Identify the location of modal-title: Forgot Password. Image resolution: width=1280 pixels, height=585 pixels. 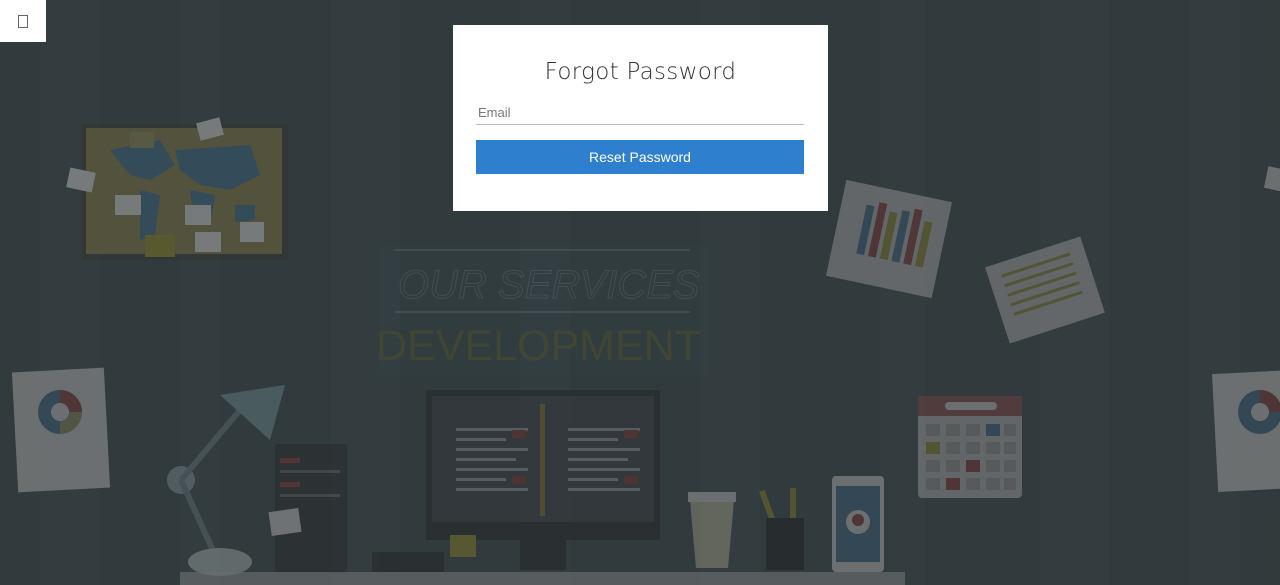
(640, 72).